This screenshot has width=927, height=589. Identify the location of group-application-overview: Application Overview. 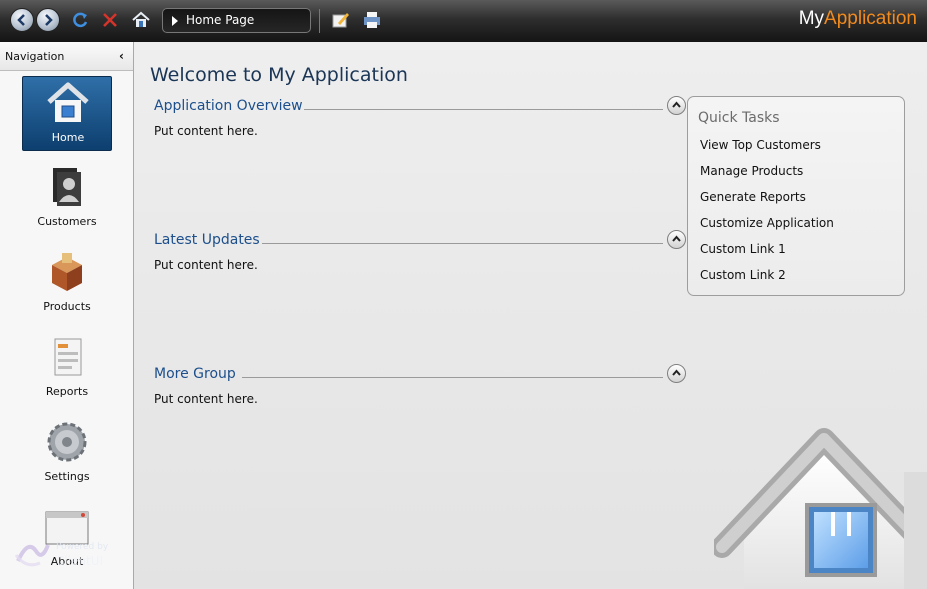
(420, 107).